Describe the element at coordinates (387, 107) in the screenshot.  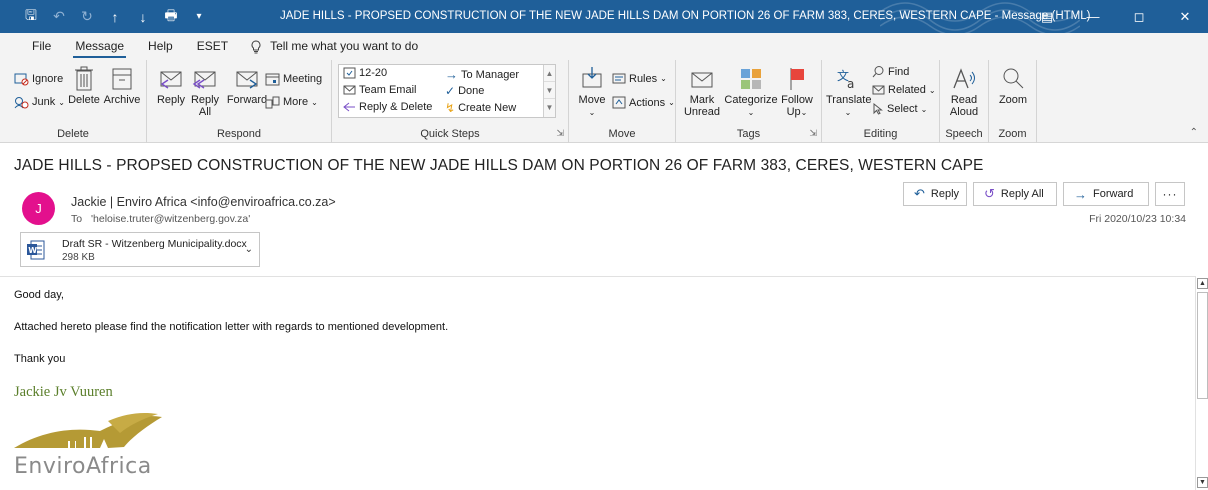
I see `quick-step-reply-delete: Reply & Delete` at that location.